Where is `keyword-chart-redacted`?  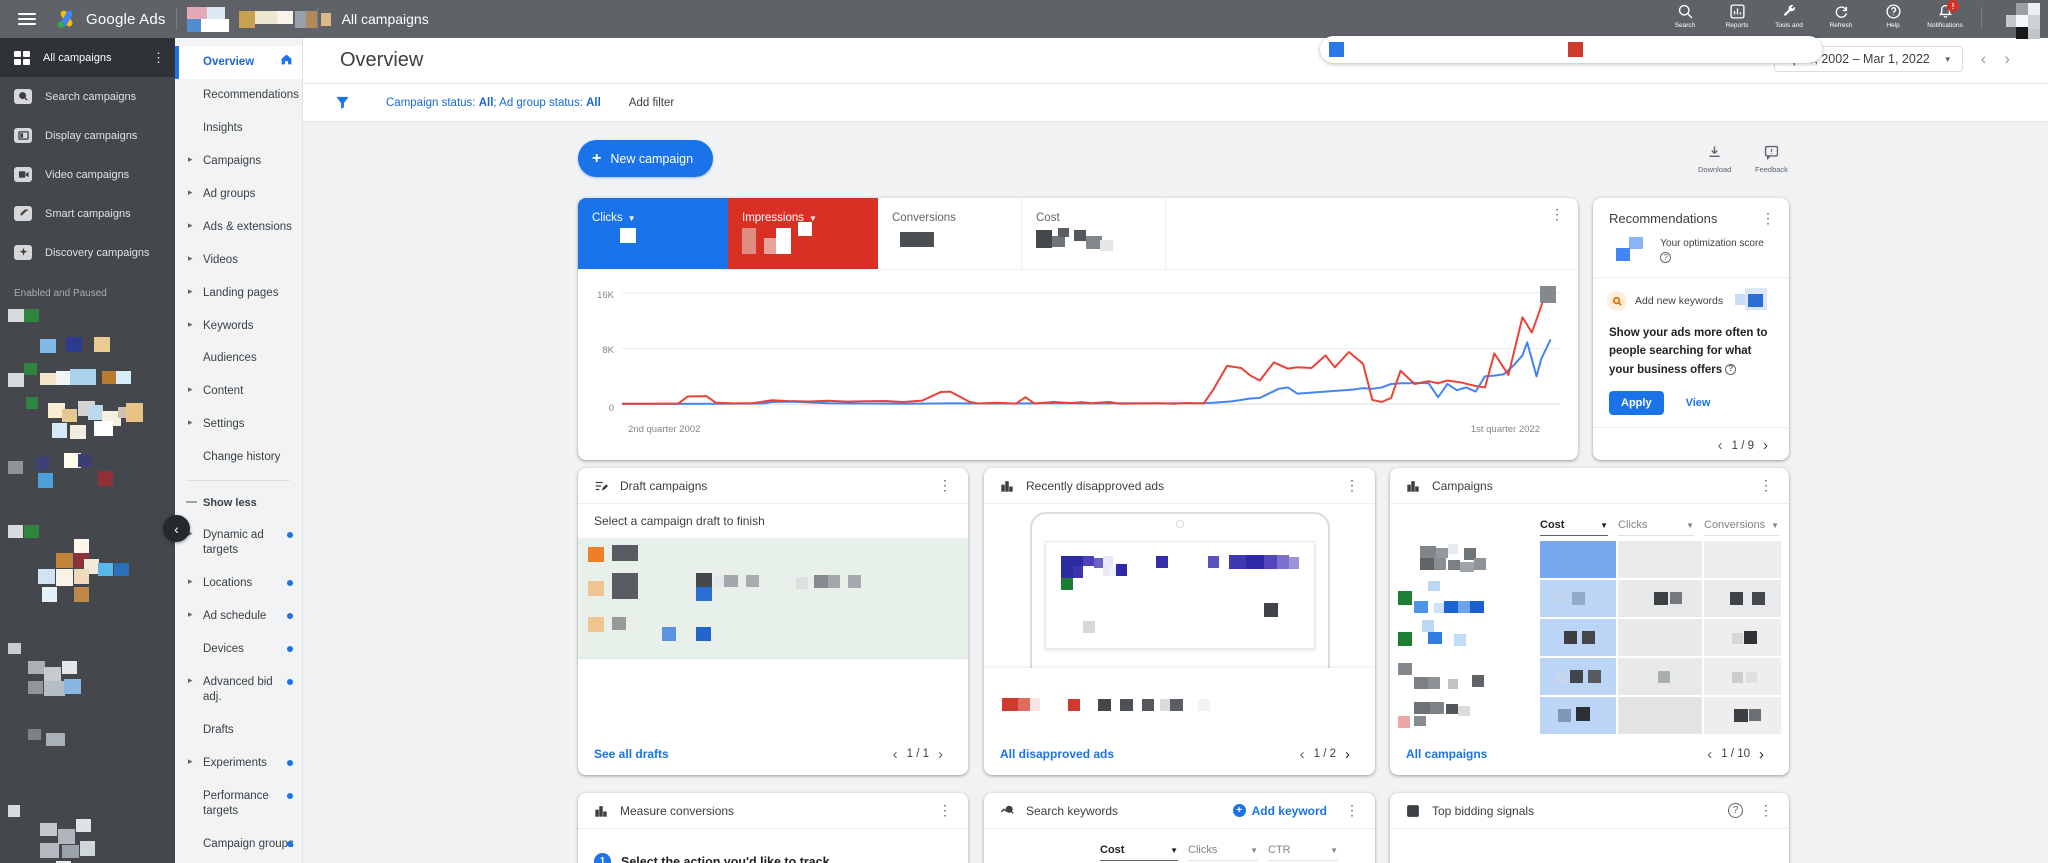
keyword-chart-redacted is located at coordinates (1757, 301).